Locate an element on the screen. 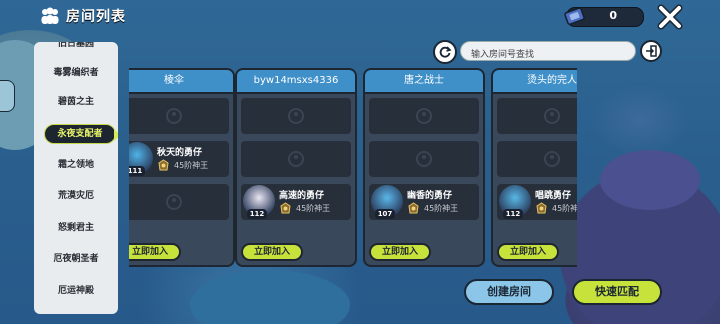 Image resolution: width=720 pixels, height=324 pixels. enter-room-button is located at coordinates (651, 51).